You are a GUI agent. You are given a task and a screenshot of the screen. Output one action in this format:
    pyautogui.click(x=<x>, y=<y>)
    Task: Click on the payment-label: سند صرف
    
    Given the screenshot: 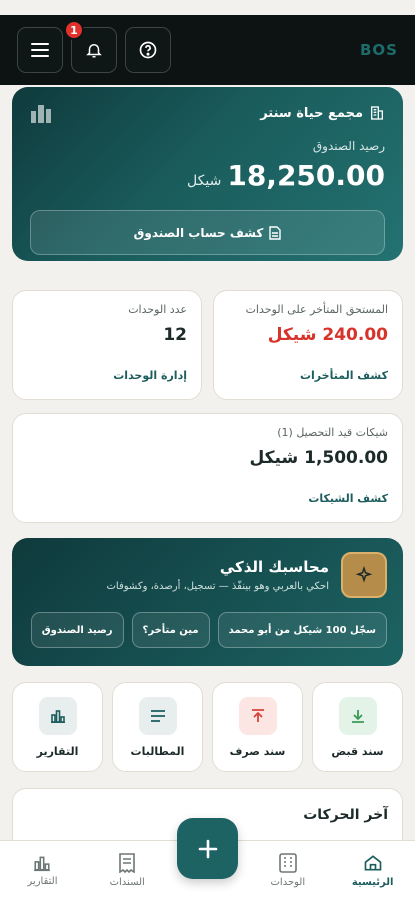 What is the action you would take?
    pyautogui.click(x=257, y=751)
    